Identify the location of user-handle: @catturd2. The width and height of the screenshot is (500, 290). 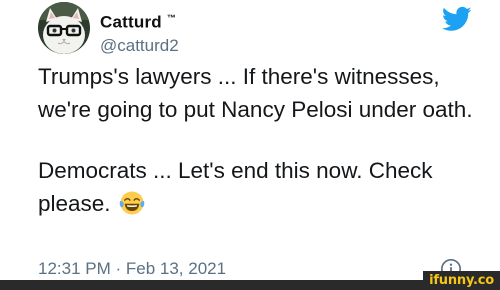
(139, 46).